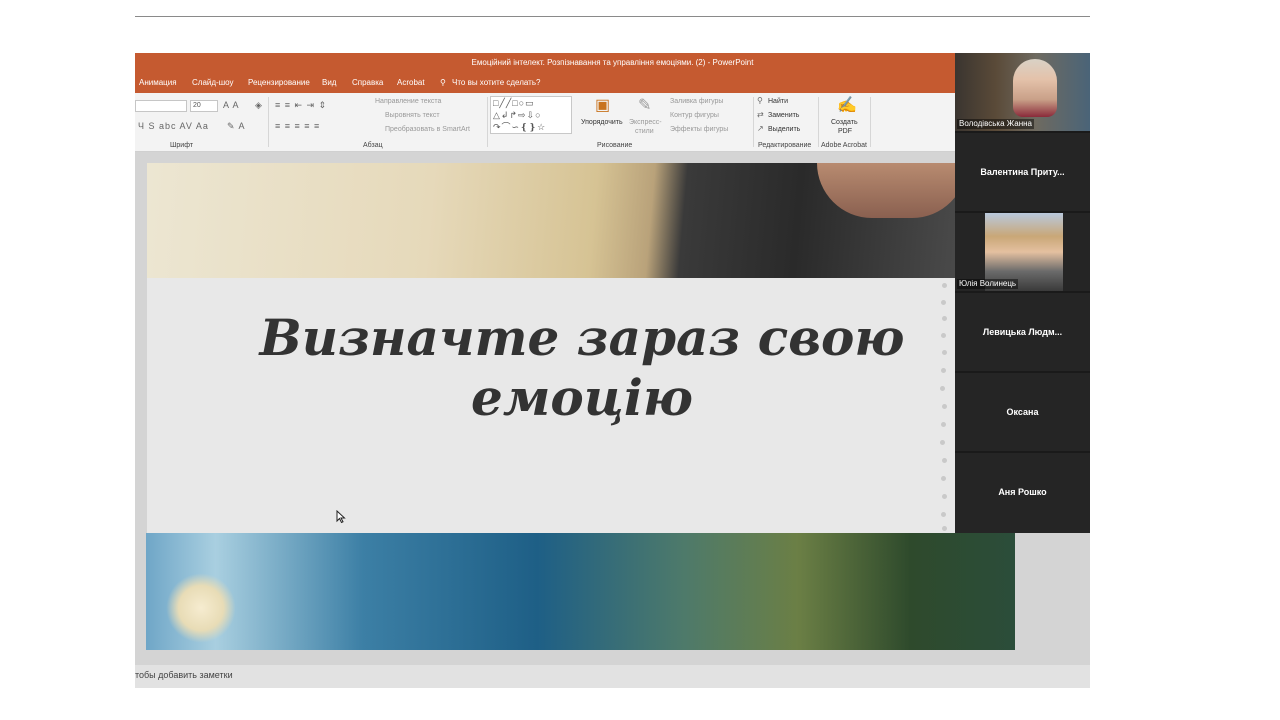 The height and width of the screenshot is (720, 1280). What do you see at coordinates (408, 101) in the screenshot?
I see `text-direction-cmd: Направление текста` at bounding box center [408, 101].